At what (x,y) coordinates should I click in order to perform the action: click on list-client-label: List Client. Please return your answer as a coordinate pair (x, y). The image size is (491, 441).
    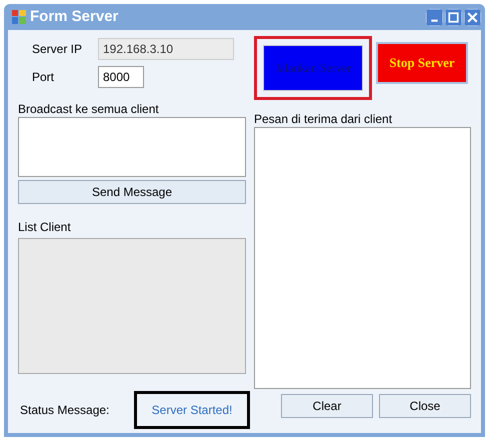
    Looking at the image, I should click on (45, 226).